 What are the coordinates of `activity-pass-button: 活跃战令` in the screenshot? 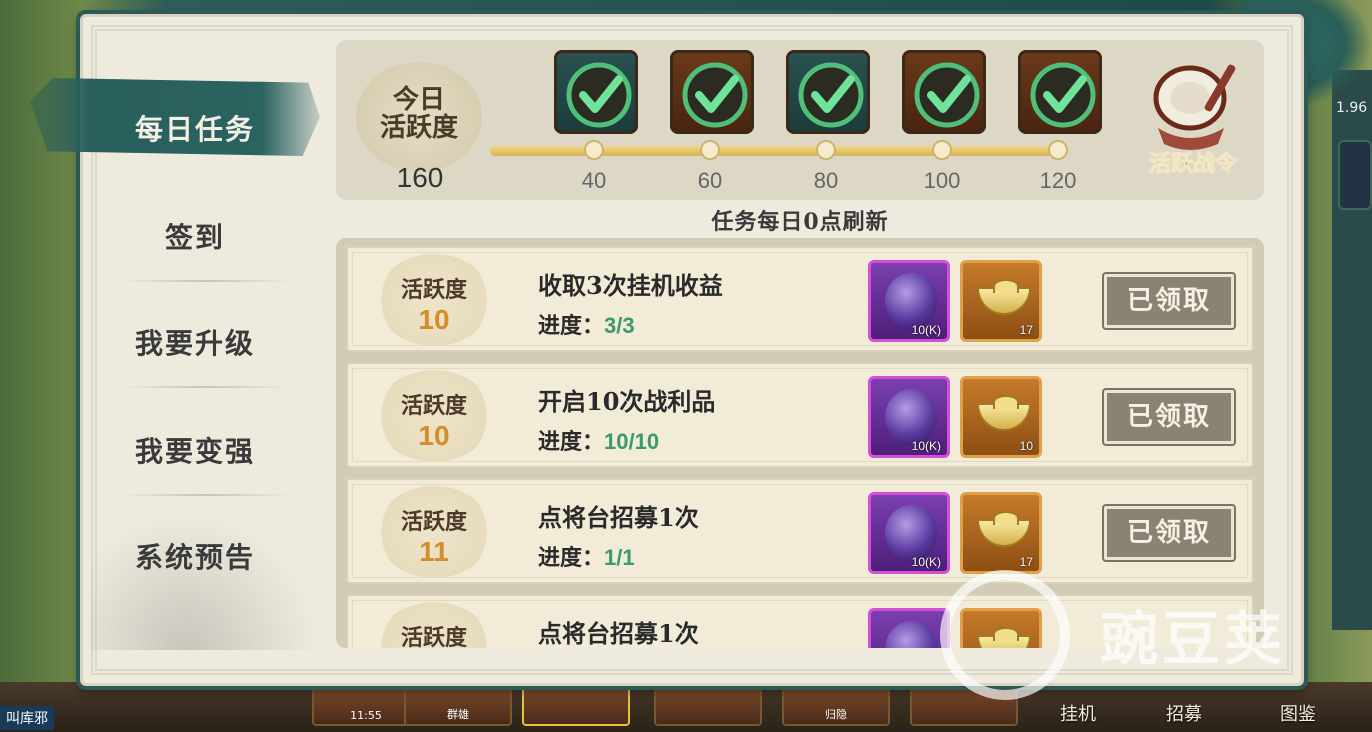 It's located at (1193, 118).